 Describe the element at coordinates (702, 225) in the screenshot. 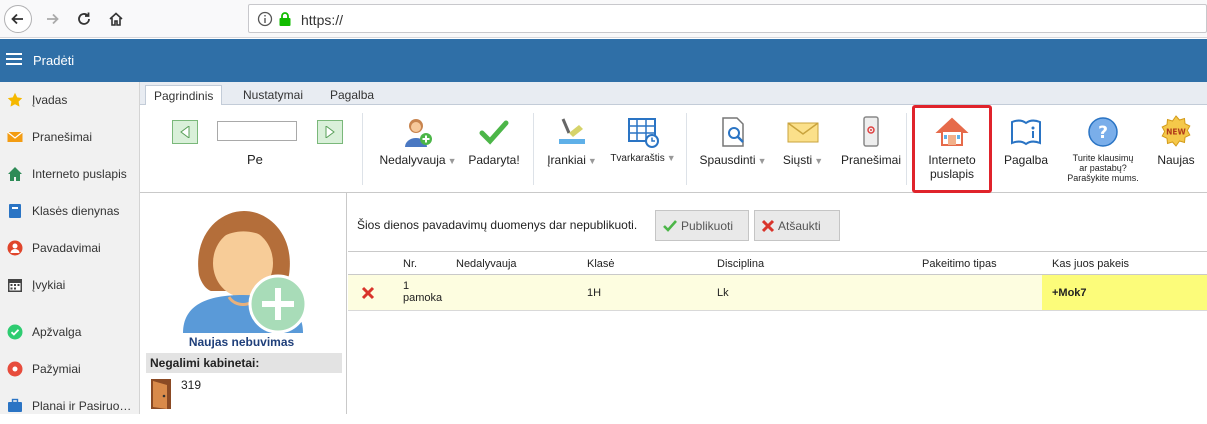

I see `publish-button: Publikuoti` at that location.